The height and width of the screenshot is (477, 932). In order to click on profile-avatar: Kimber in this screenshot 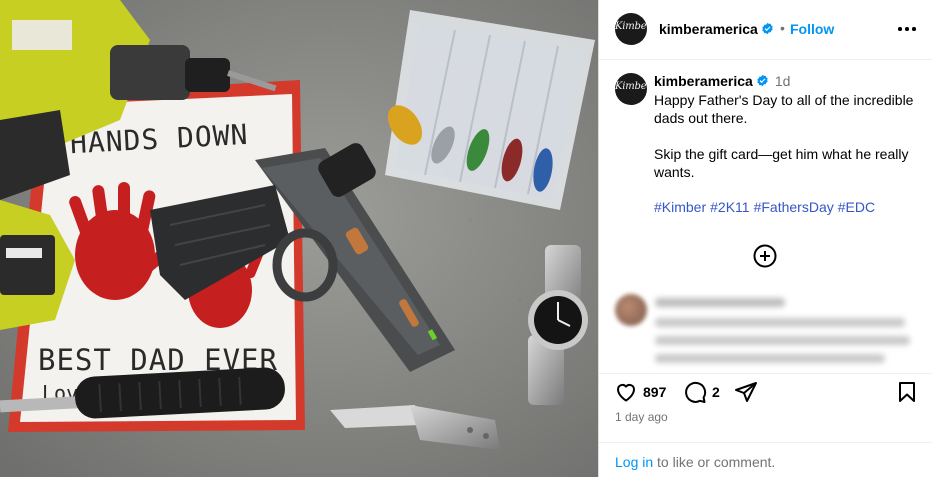, I will do `click(631, 29)`.